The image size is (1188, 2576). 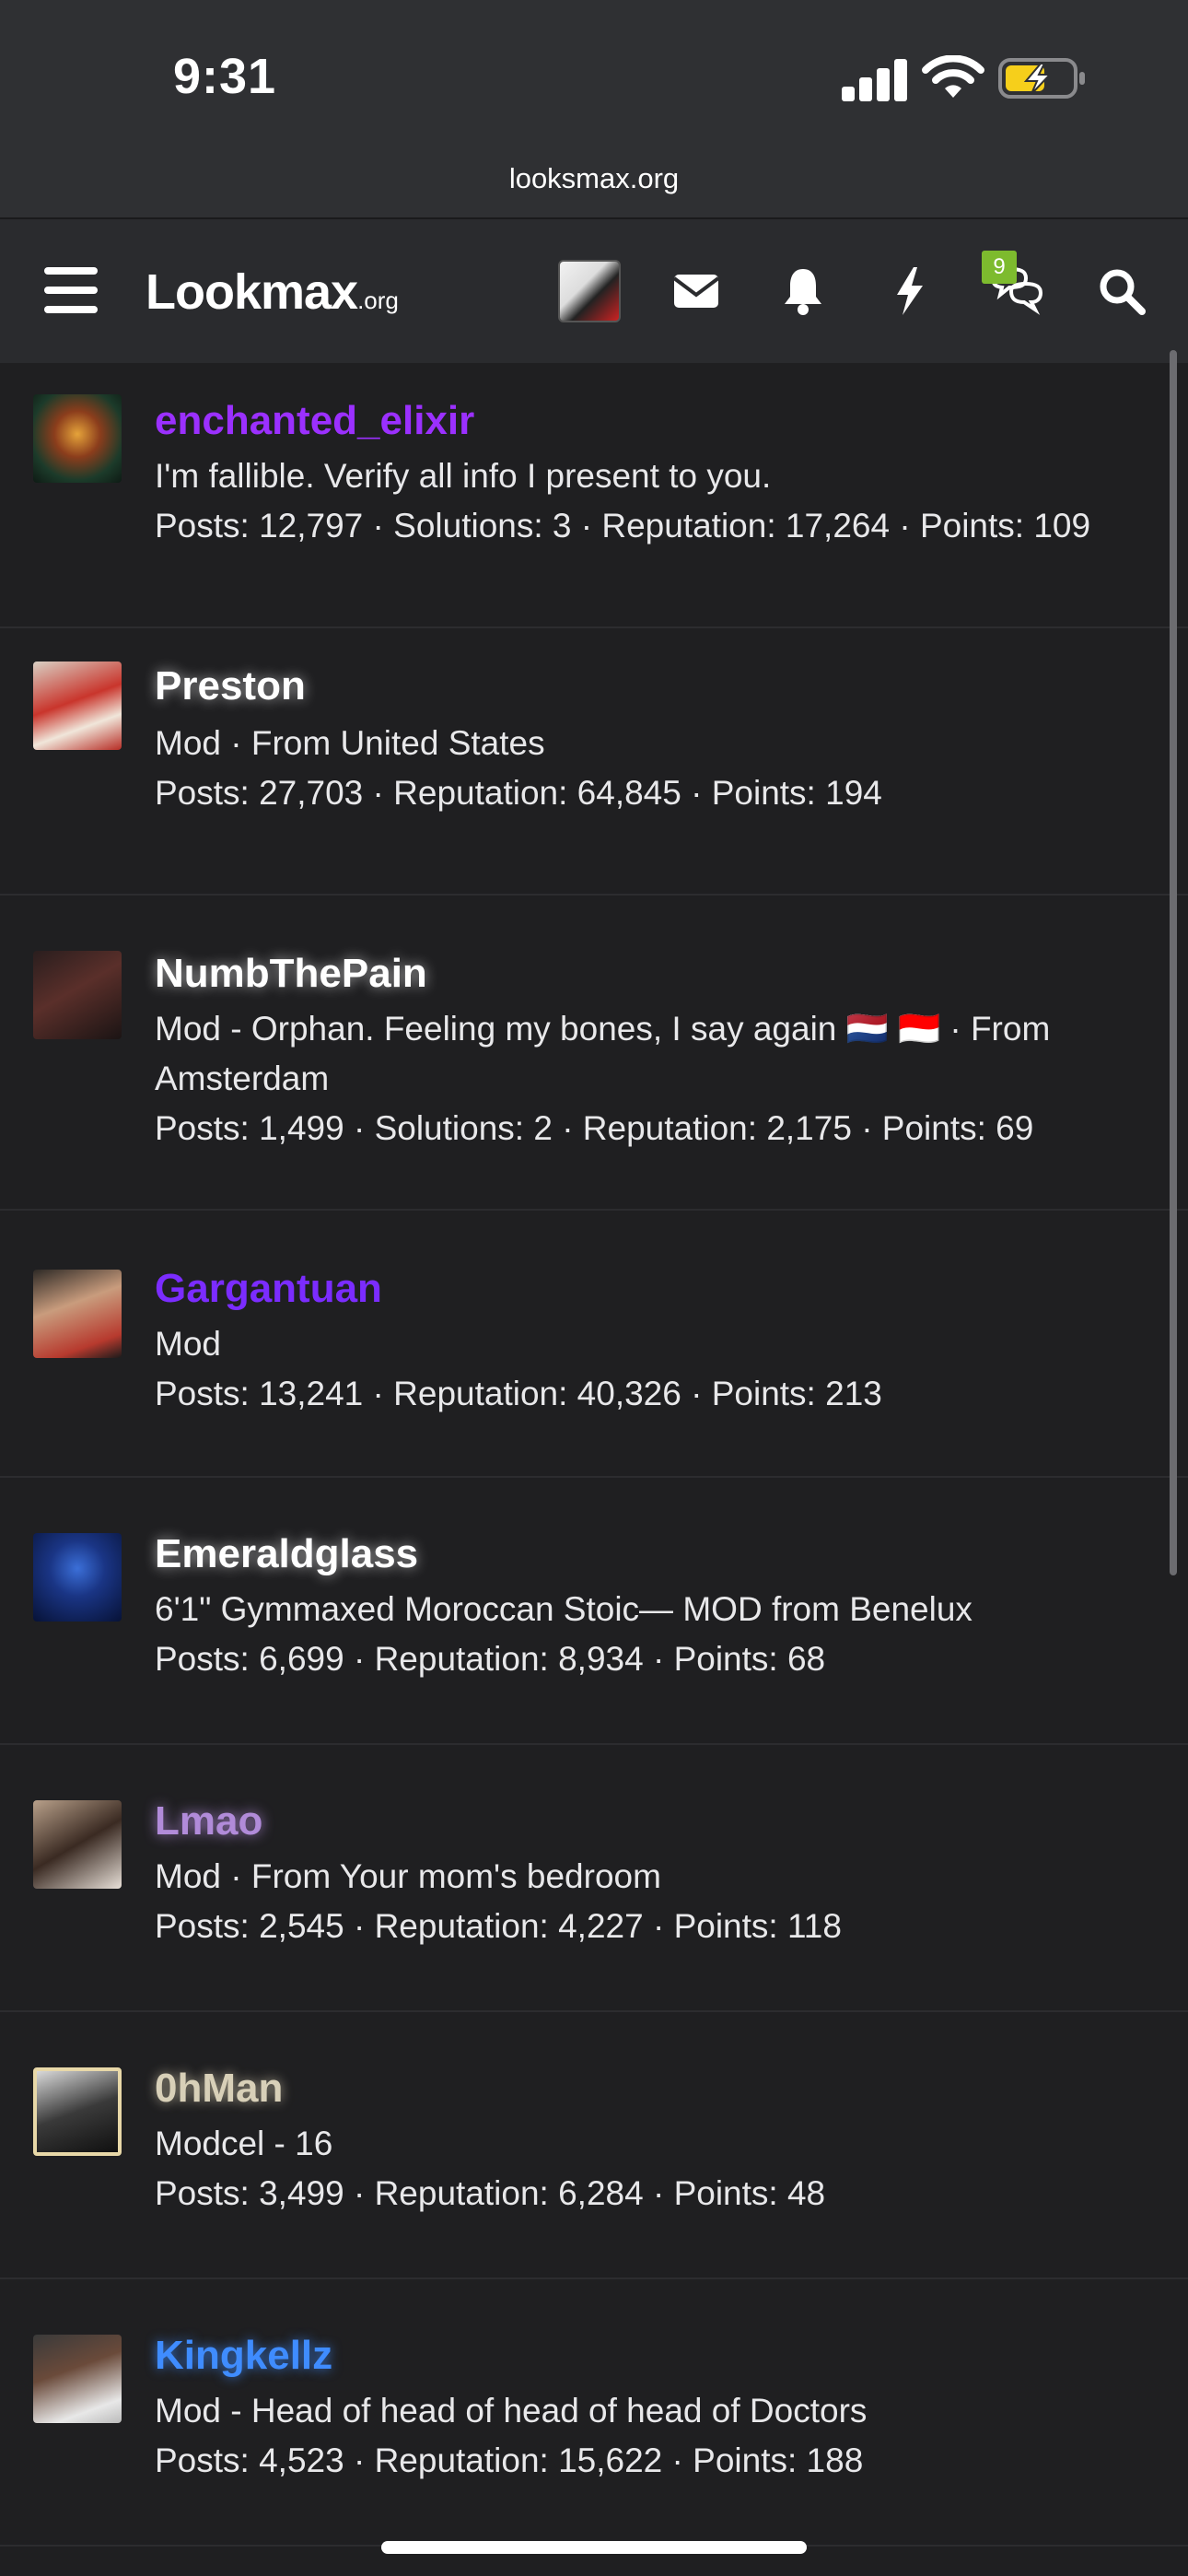 I want to click on wifi-icon, so click(x=953, y=76).